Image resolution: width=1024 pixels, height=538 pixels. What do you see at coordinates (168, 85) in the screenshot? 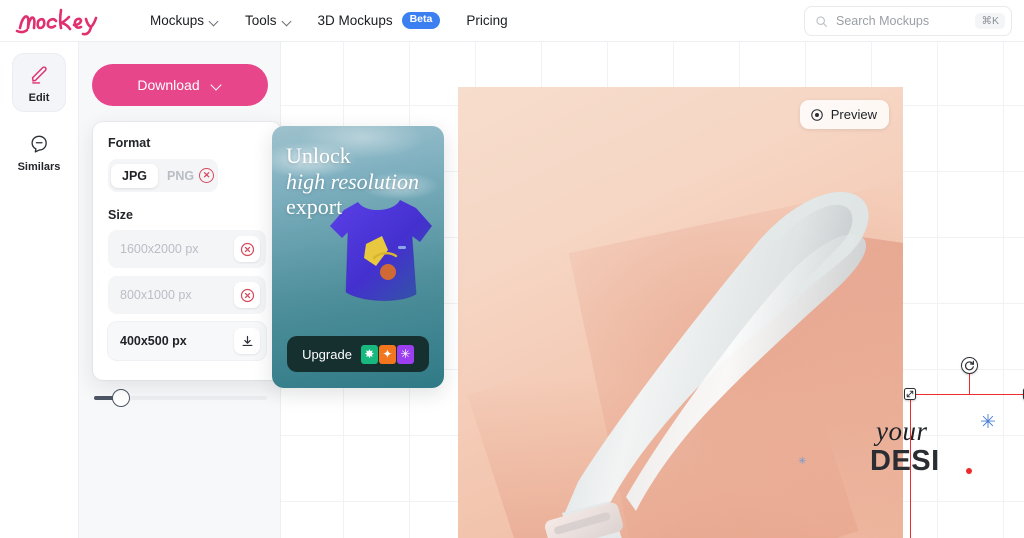
I see `download-button-label: Download` at bounding box center [168, 85].